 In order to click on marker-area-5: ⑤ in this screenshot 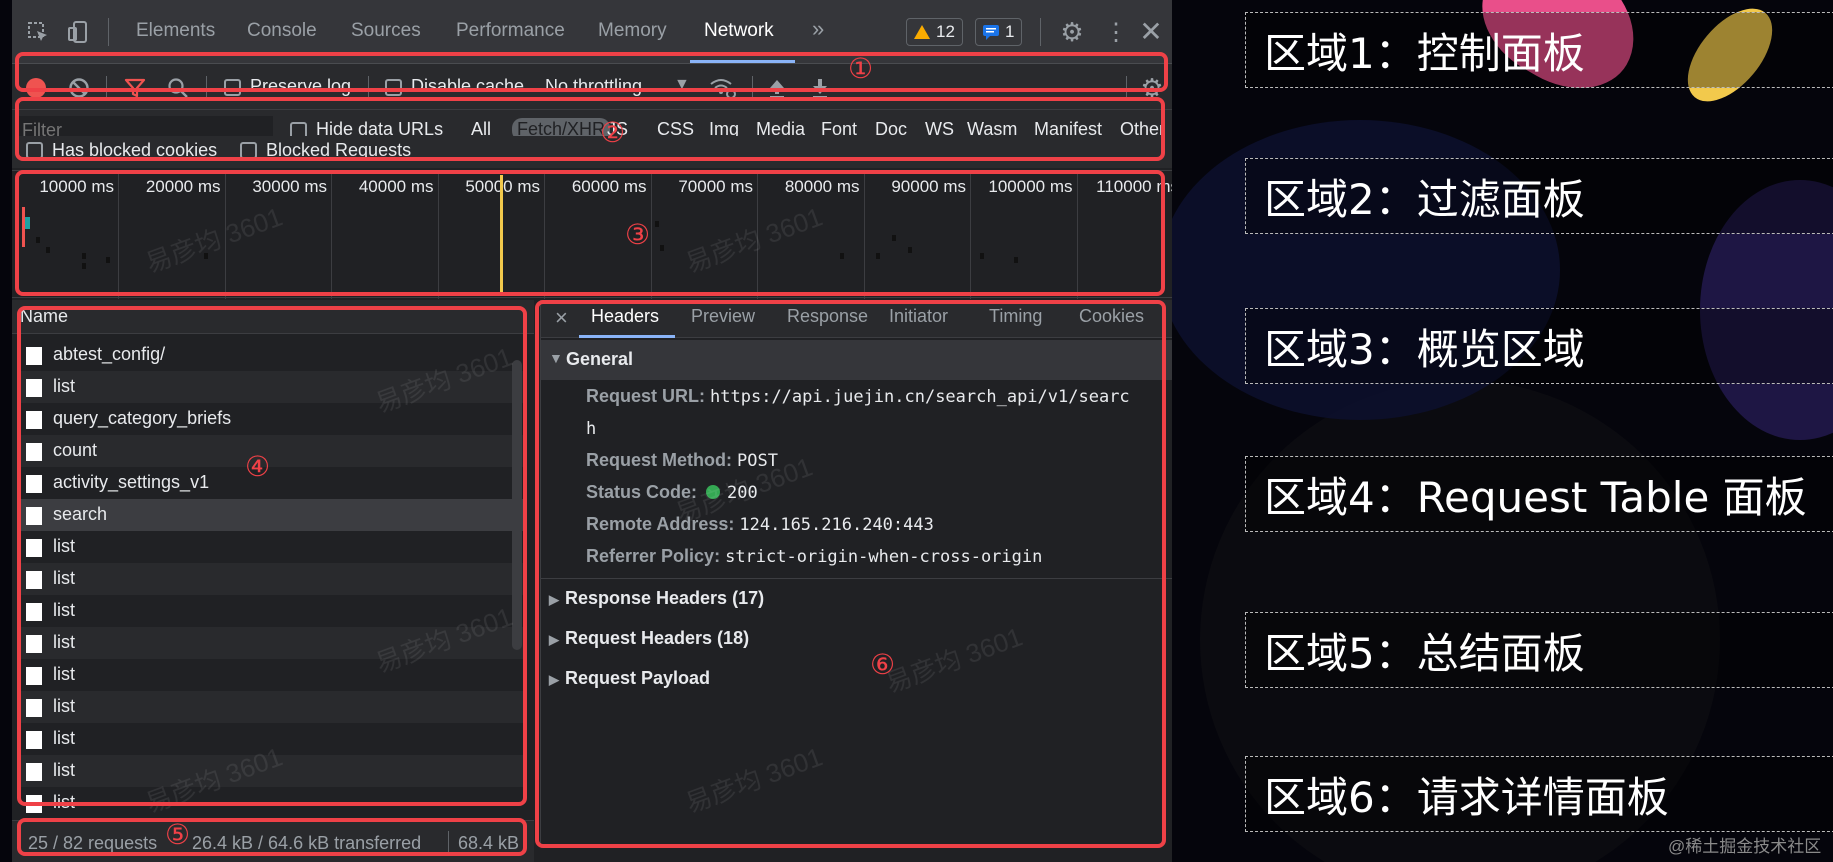, I will do `click(178, 834)`.